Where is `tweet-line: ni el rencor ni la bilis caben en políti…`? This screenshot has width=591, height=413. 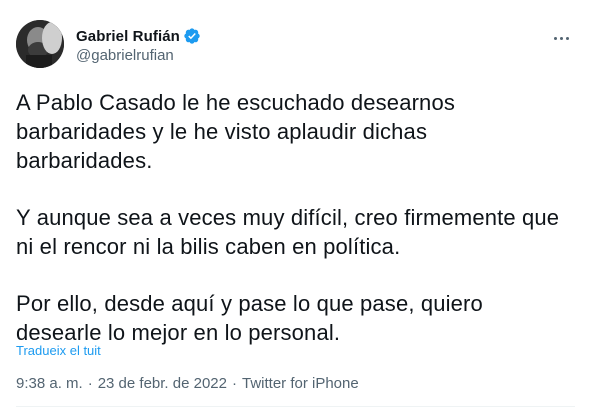
tweet-line: ni el rencor ni la bilis caben en políti… is located at coordinates (208, 246).